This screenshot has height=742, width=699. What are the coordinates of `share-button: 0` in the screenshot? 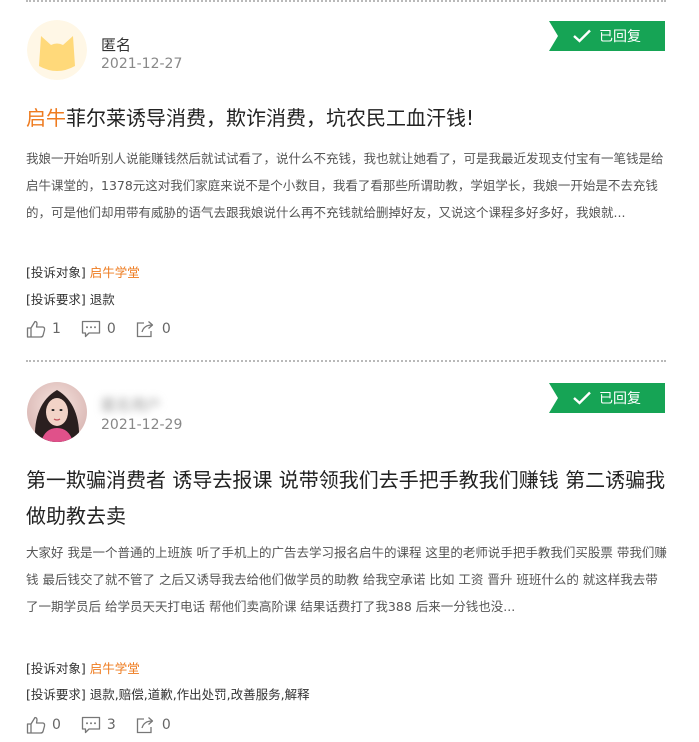 It's located at (153, 725).